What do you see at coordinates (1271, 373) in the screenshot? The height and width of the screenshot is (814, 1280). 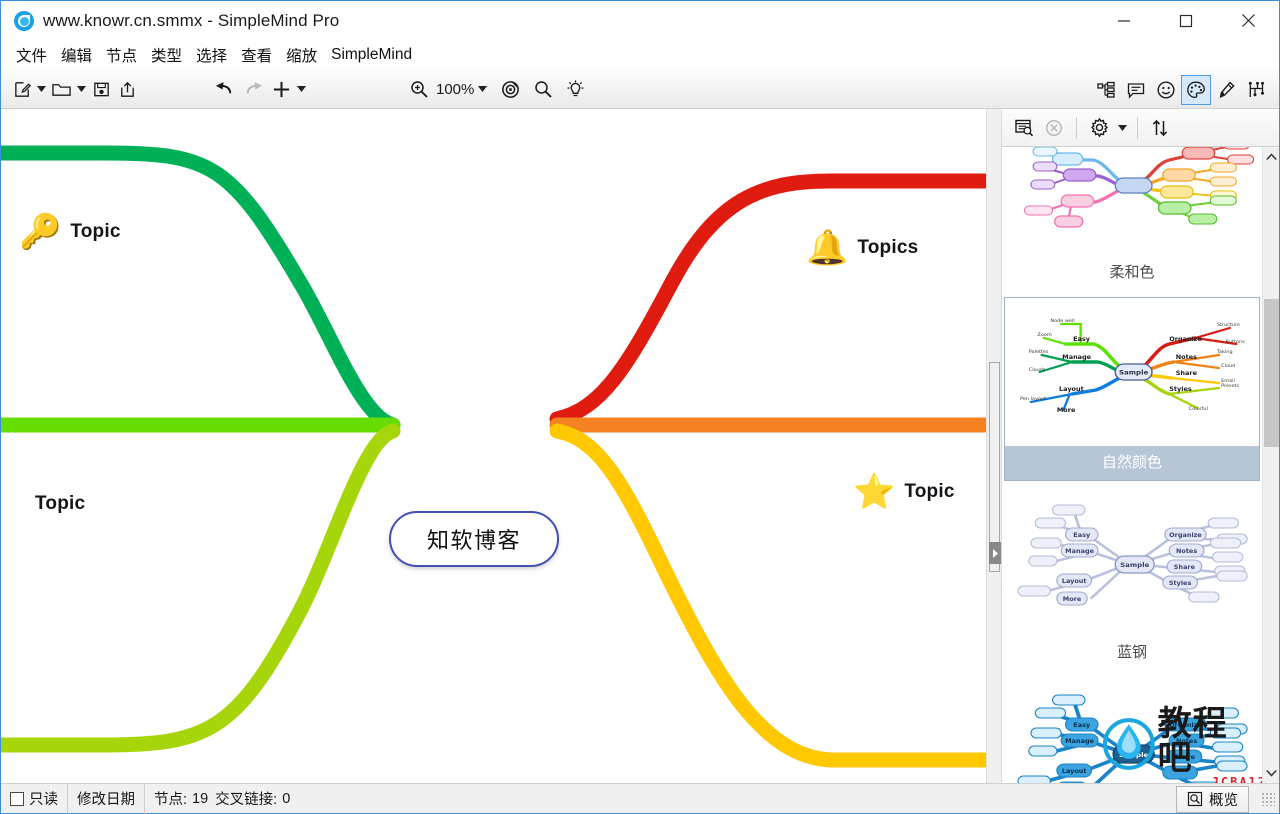 I see `style-panel-scroll-thumb` at bounding box center [1271, 373].